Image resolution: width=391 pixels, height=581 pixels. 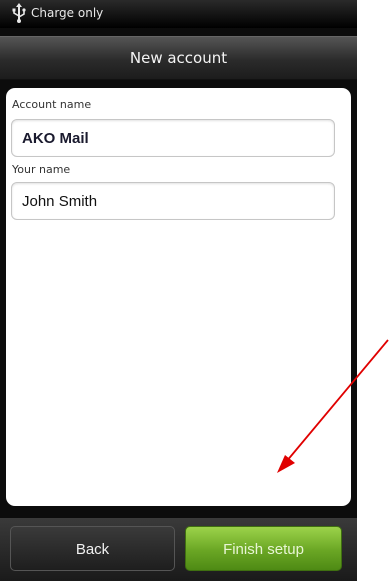 I want to click on finish-setup-button: Finish setup, so click(x=263, y=548).